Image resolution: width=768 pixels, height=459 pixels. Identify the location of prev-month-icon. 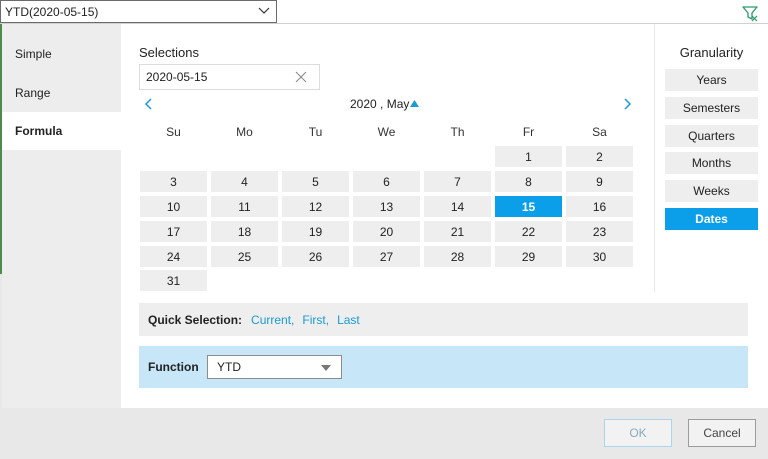
(149, 104).